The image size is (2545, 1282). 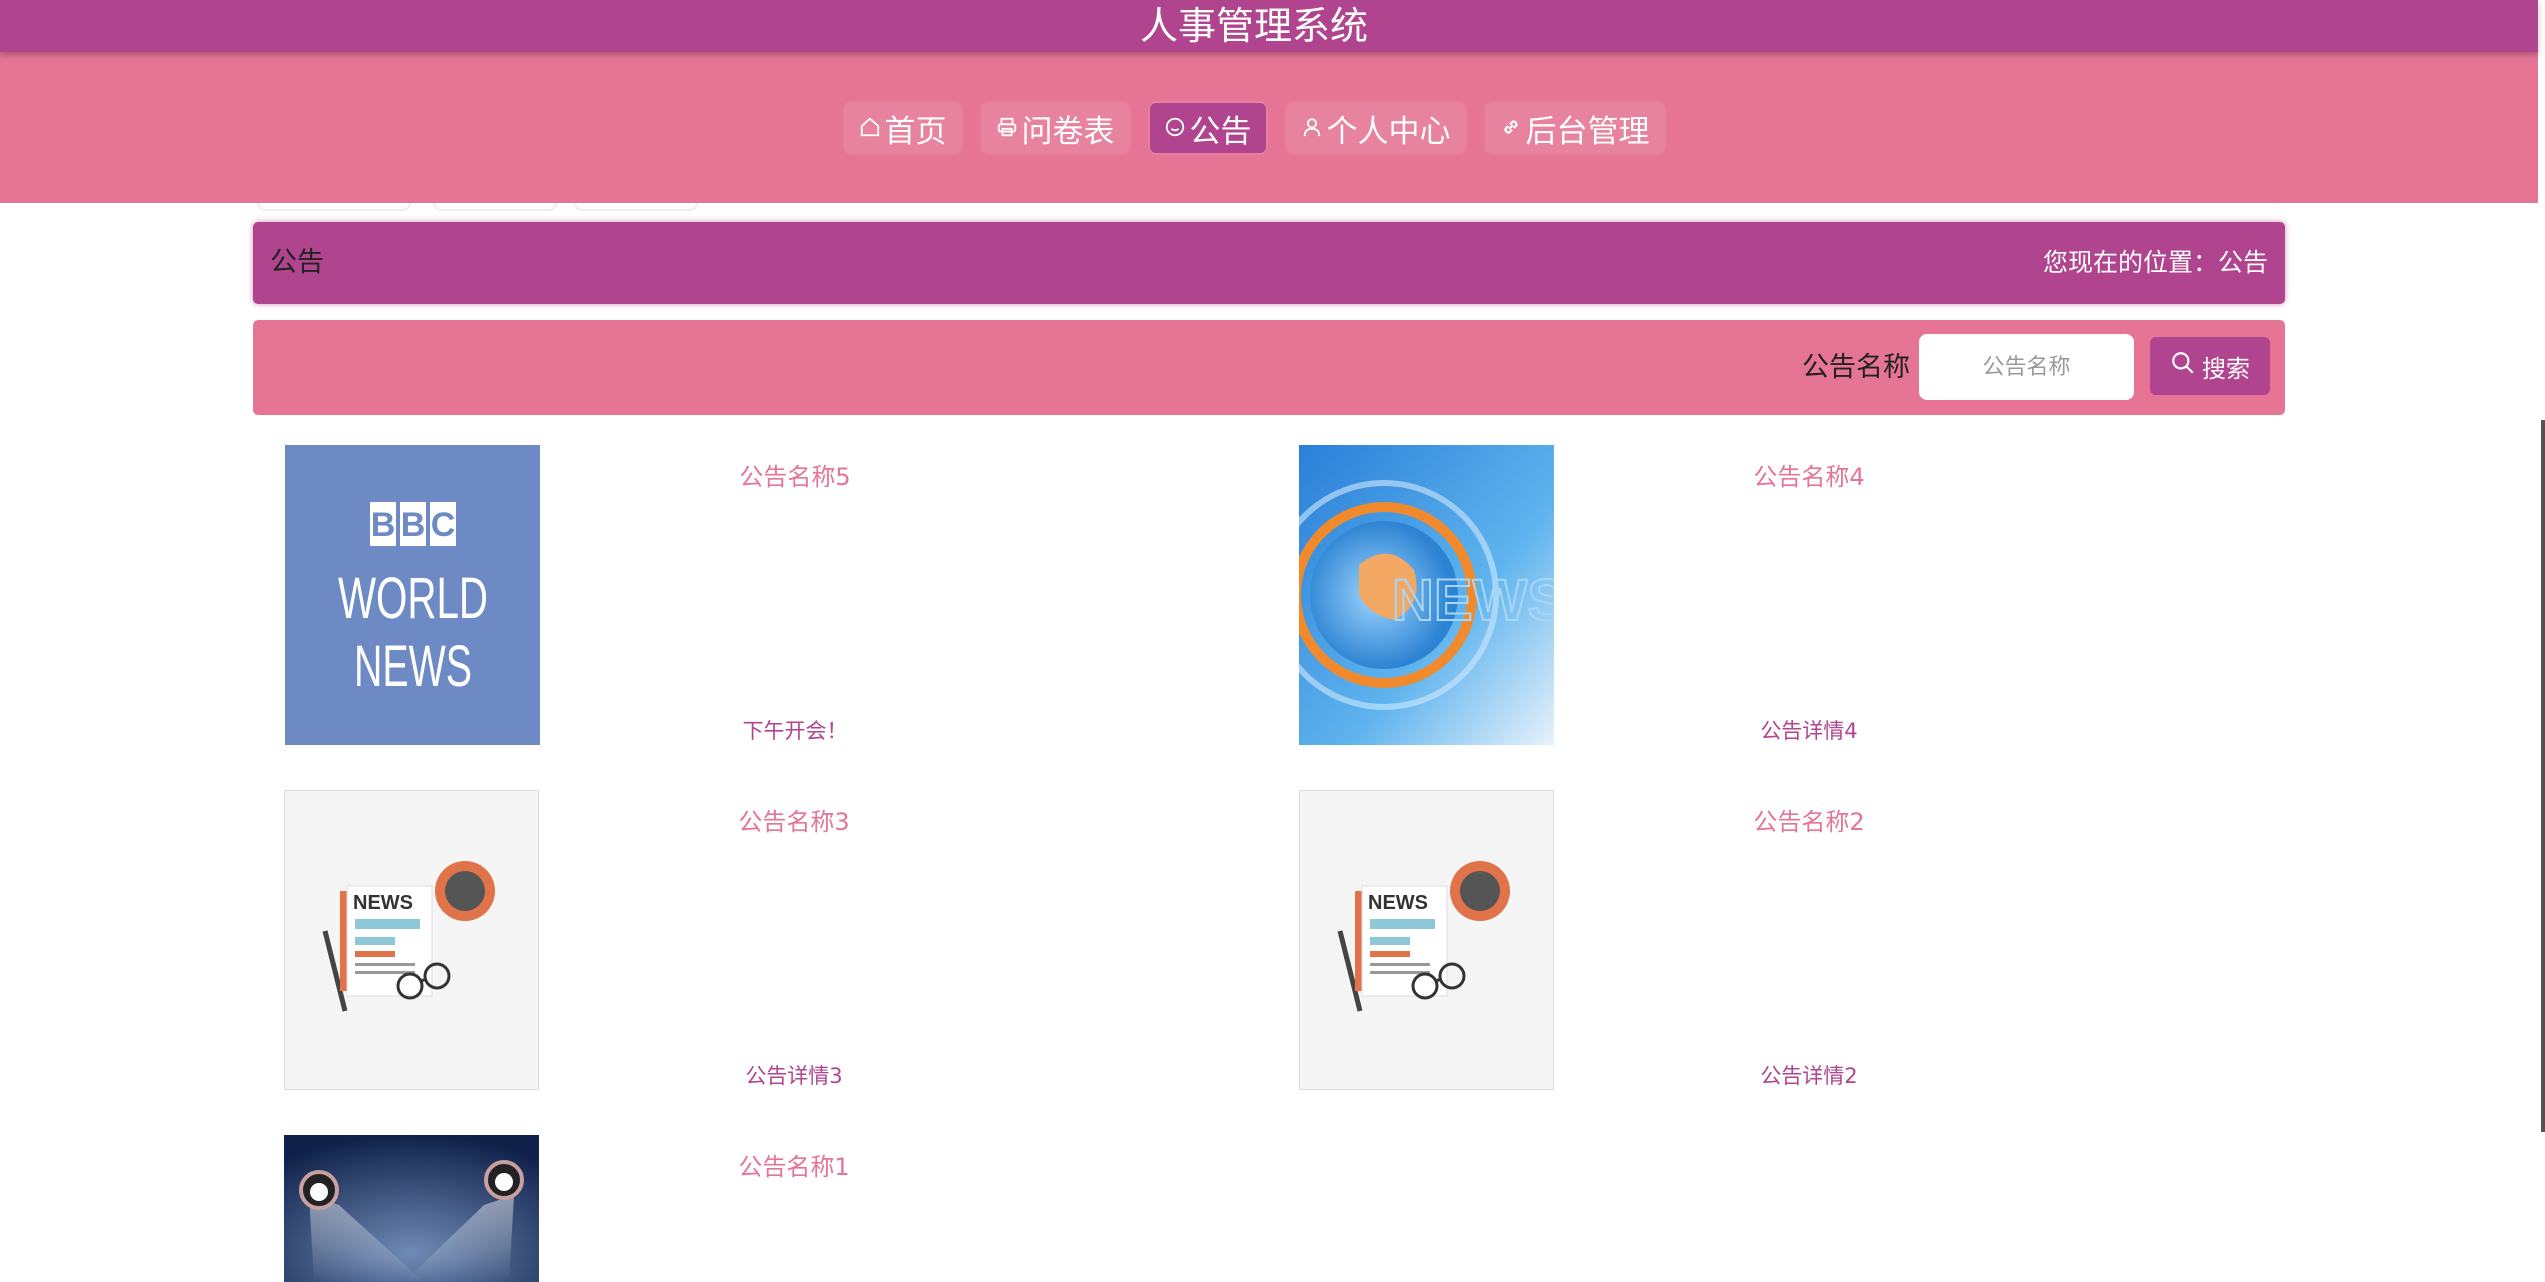 What do you see at coordinates (2183, 366) in the screenshot?
I see `search-icon` at bounding box center [2183, 366].